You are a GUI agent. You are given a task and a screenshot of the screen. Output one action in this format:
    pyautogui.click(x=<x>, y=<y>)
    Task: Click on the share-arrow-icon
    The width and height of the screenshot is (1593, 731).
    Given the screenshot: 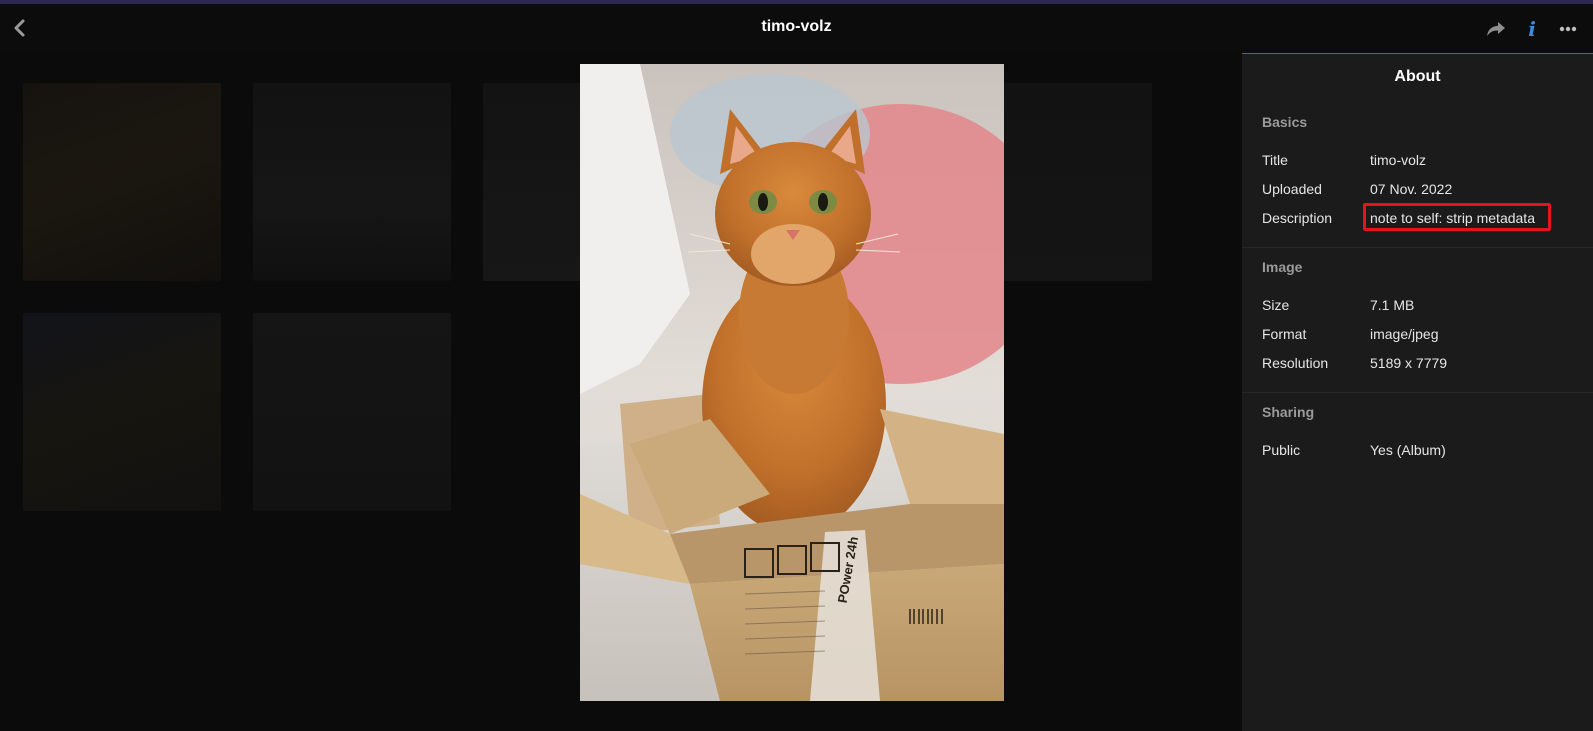 What is the action you would take?
    pyautogui.click(x=1496, y=29)
    